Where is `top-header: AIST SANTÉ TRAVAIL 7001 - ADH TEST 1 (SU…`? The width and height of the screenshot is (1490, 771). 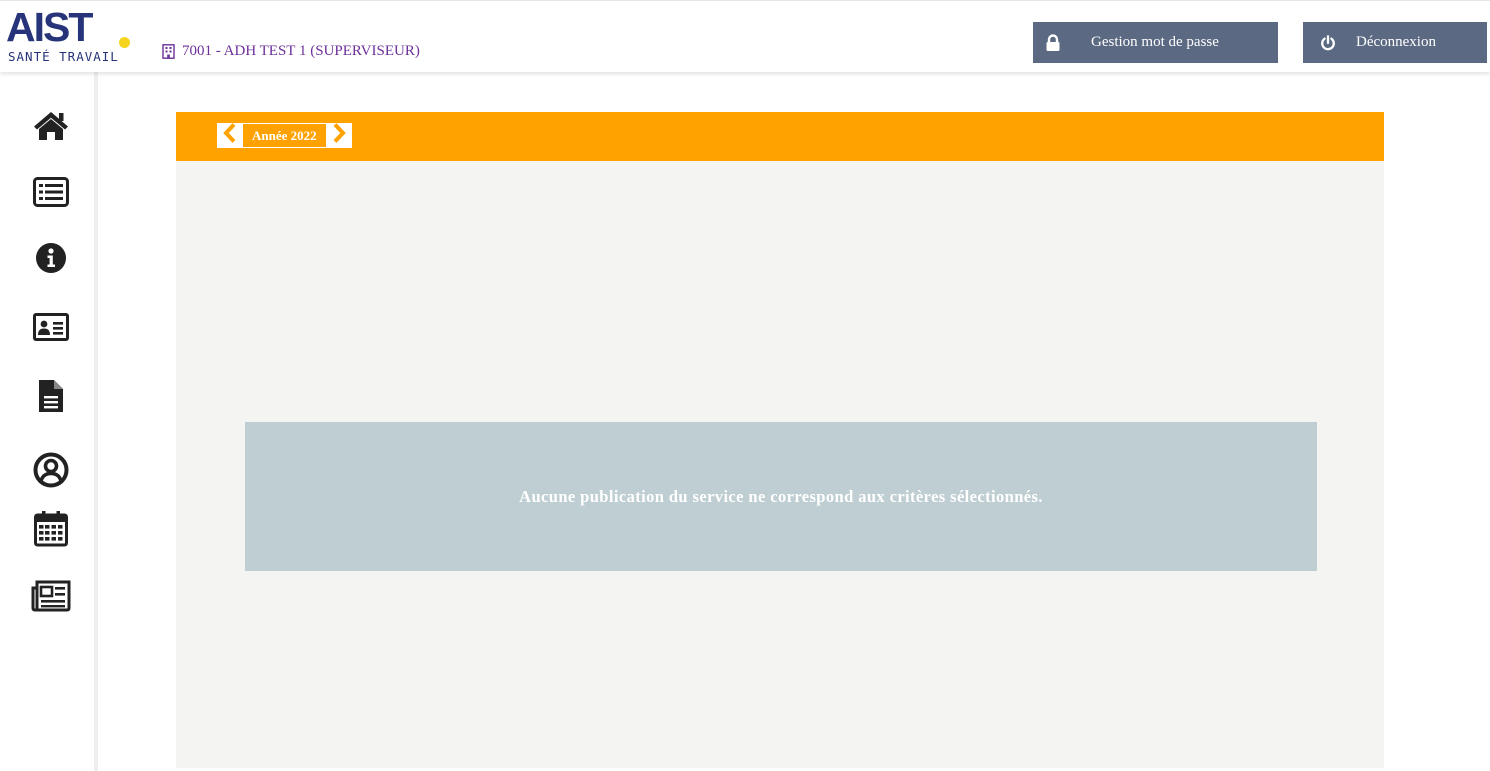
top-header: AIST SANTÉ TRAVAIL 7001 - ADH TEST 1 (SU… is located at coordinates (745, 36).